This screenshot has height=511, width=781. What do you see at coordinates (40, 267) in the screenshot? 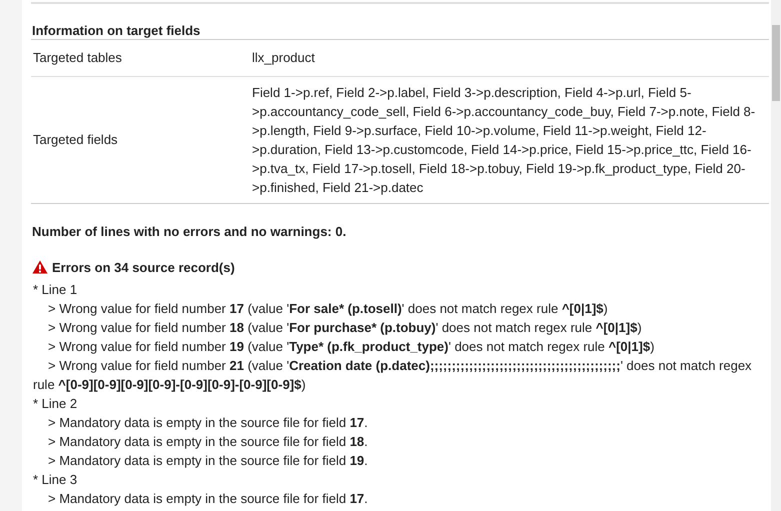
I see `warning-icon` at bounding box center [40, 267].